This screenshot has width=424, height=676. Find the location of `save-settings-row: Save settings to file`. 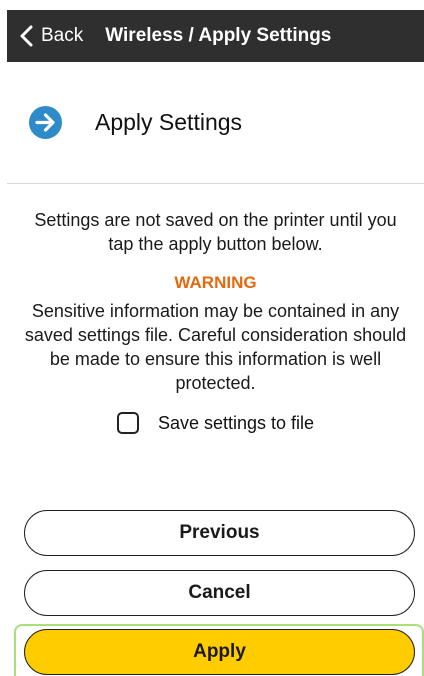

save-settings-row: Save settings to file is located at coordinates (215, 423).